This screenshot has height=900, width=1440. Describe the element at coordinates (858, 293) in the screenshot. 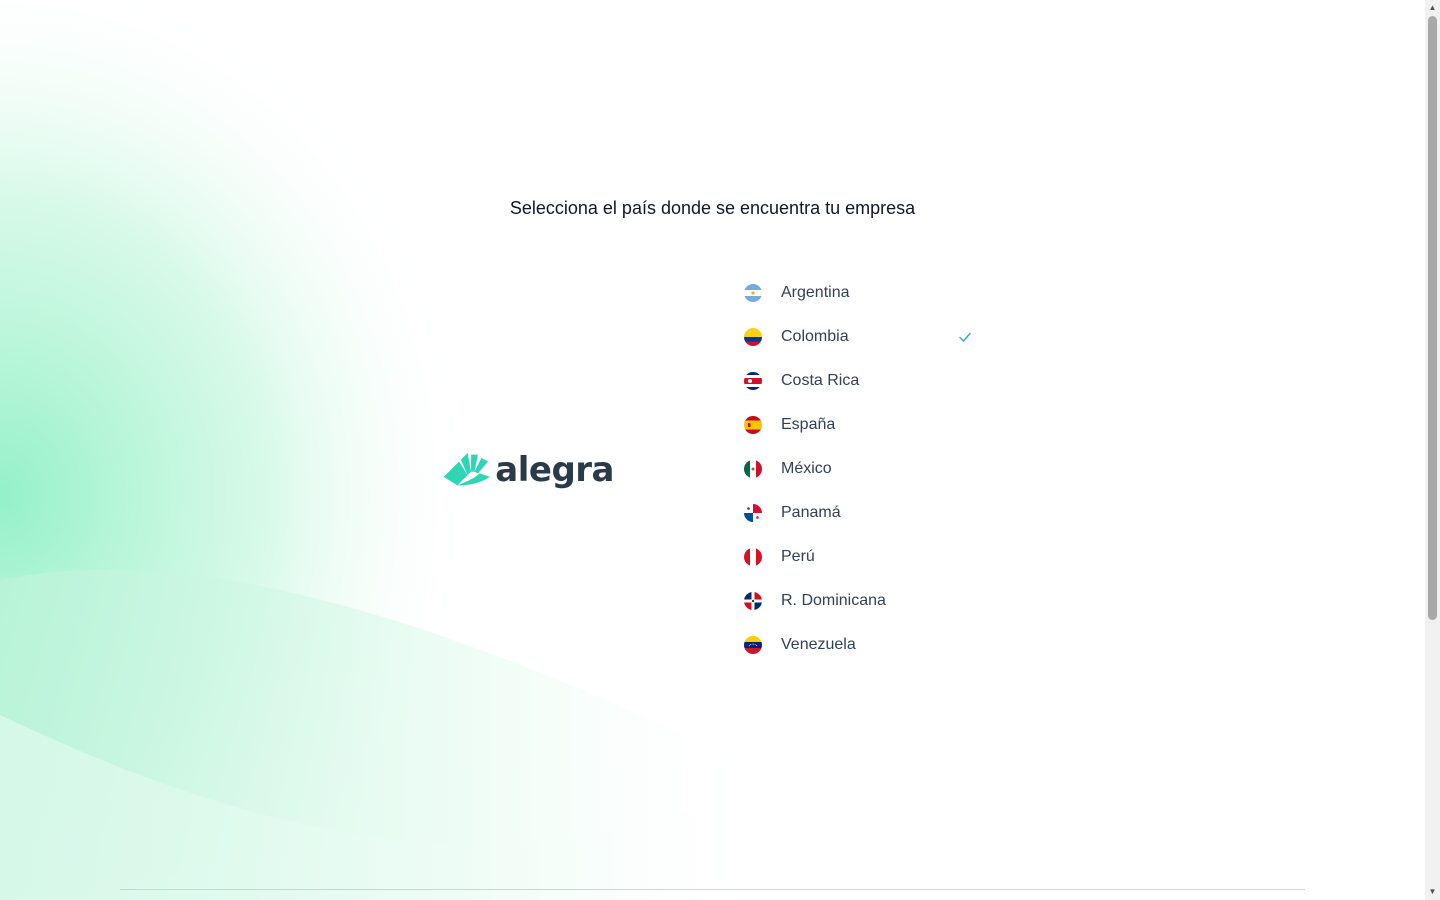

I see `country-option-argentina: Argentina` at that location.